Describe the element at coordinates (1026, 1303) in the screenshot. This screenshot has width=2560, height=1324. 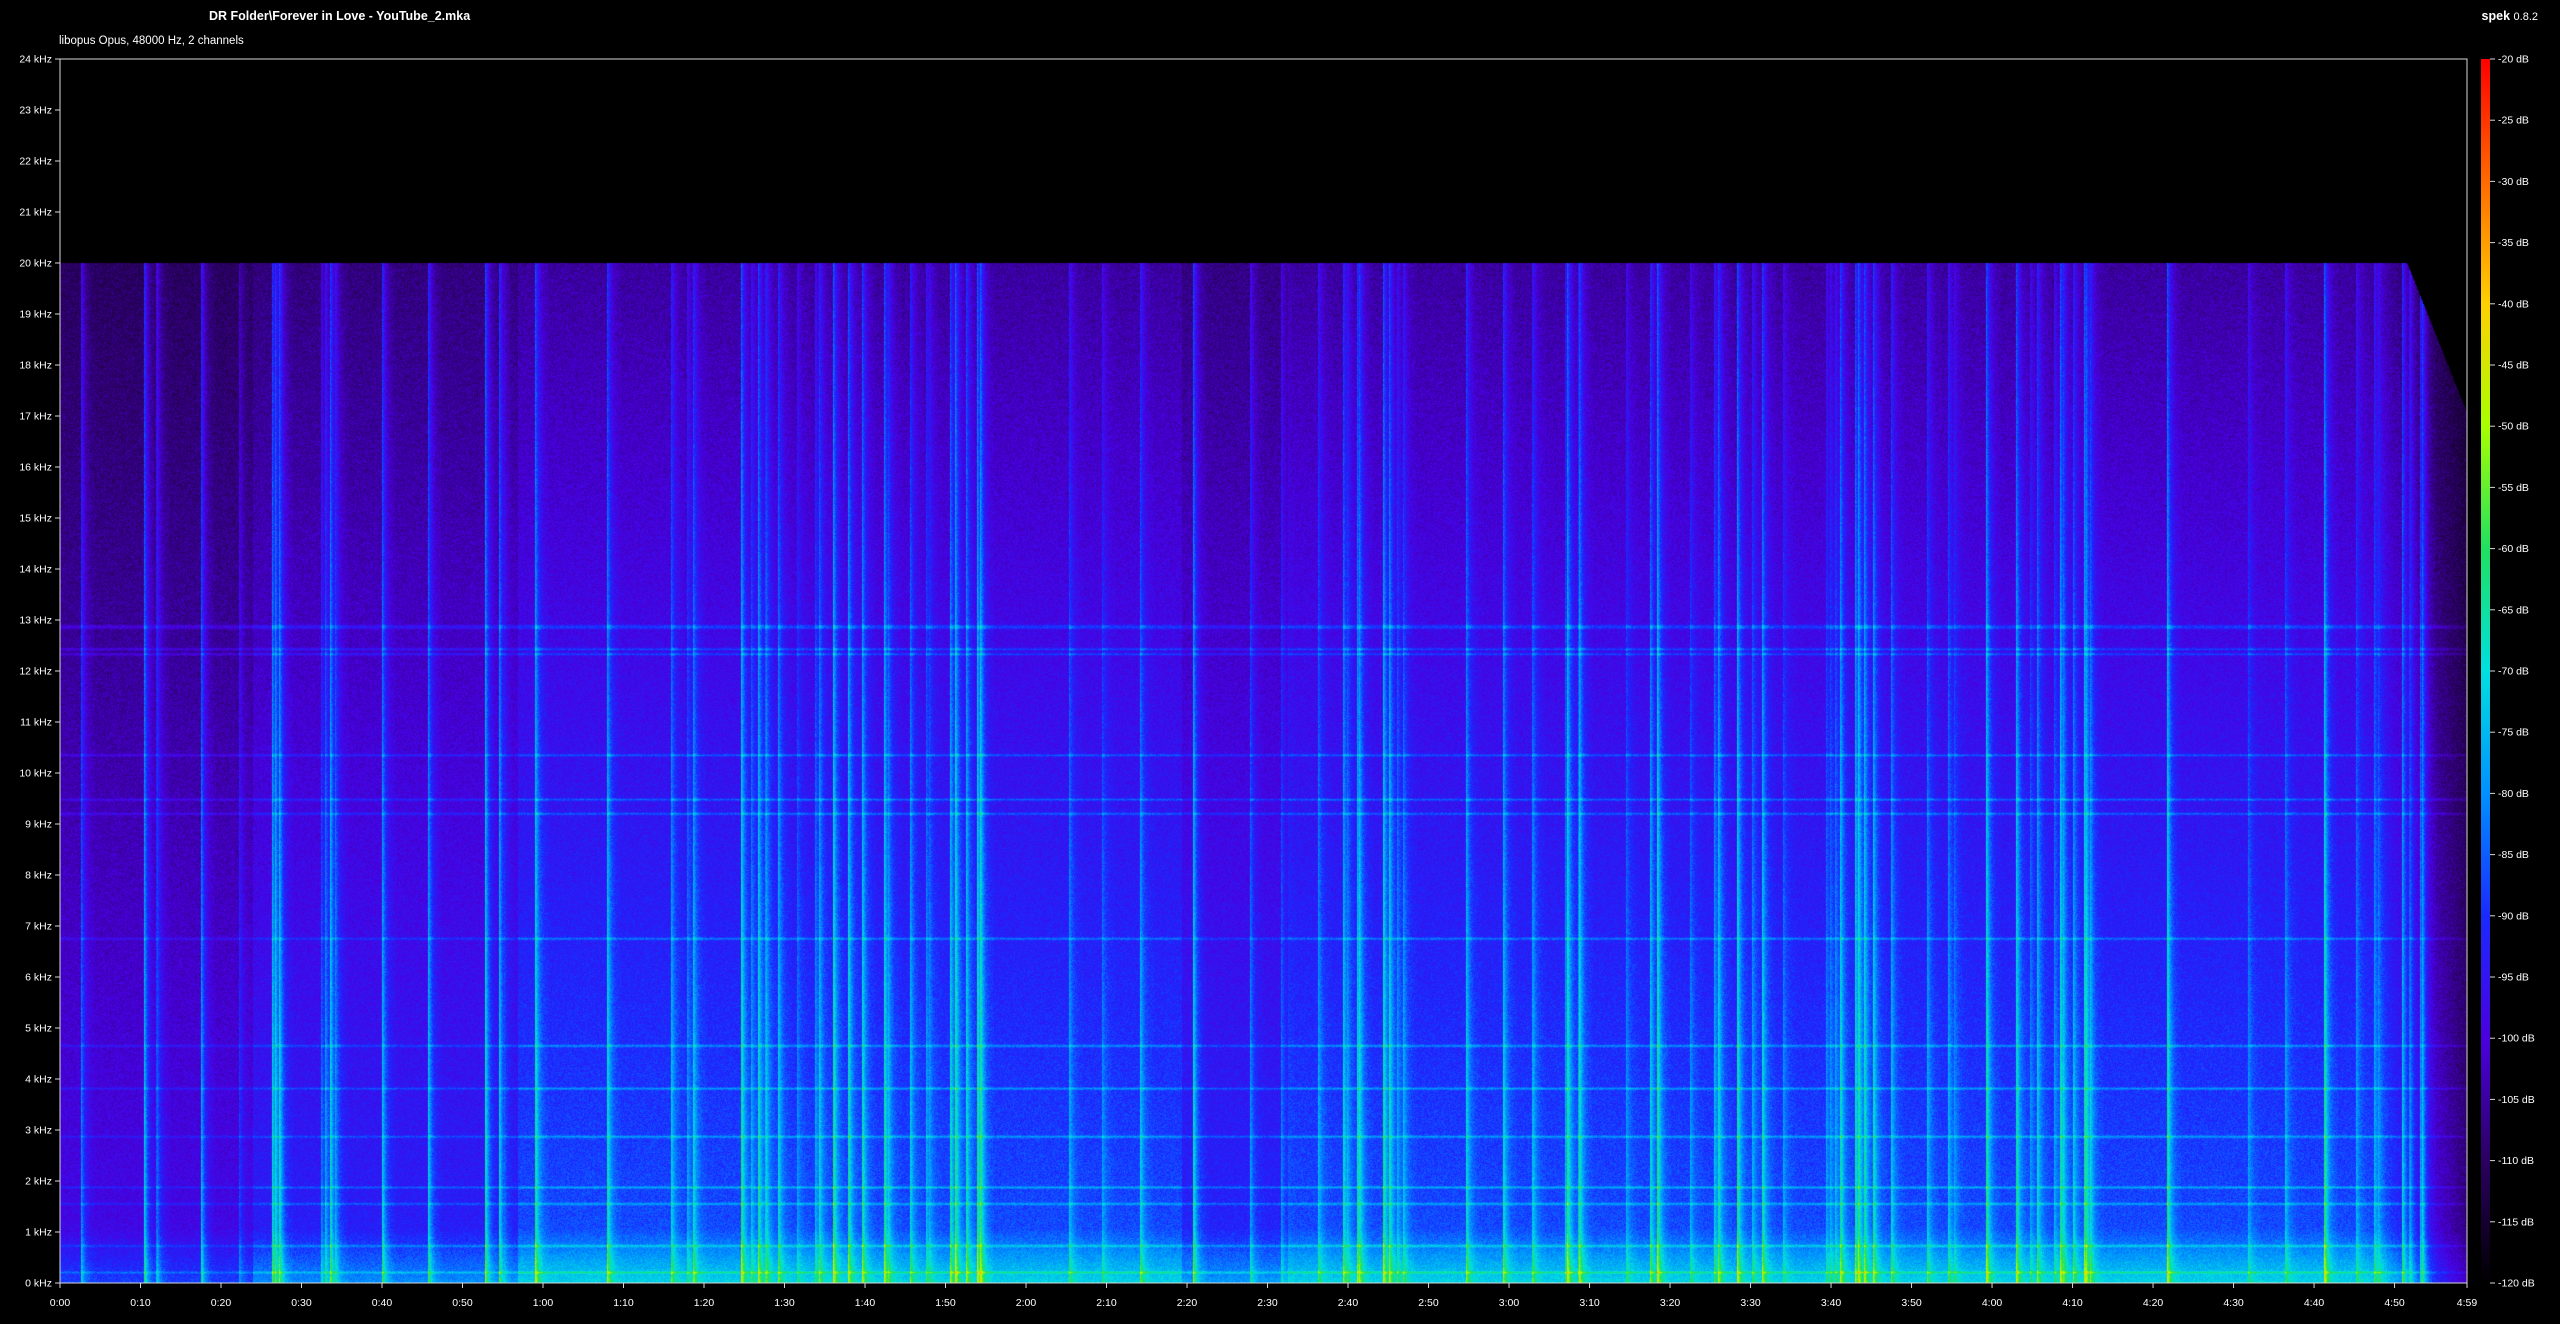
I see `time-tick-label: 2:00` at that location.